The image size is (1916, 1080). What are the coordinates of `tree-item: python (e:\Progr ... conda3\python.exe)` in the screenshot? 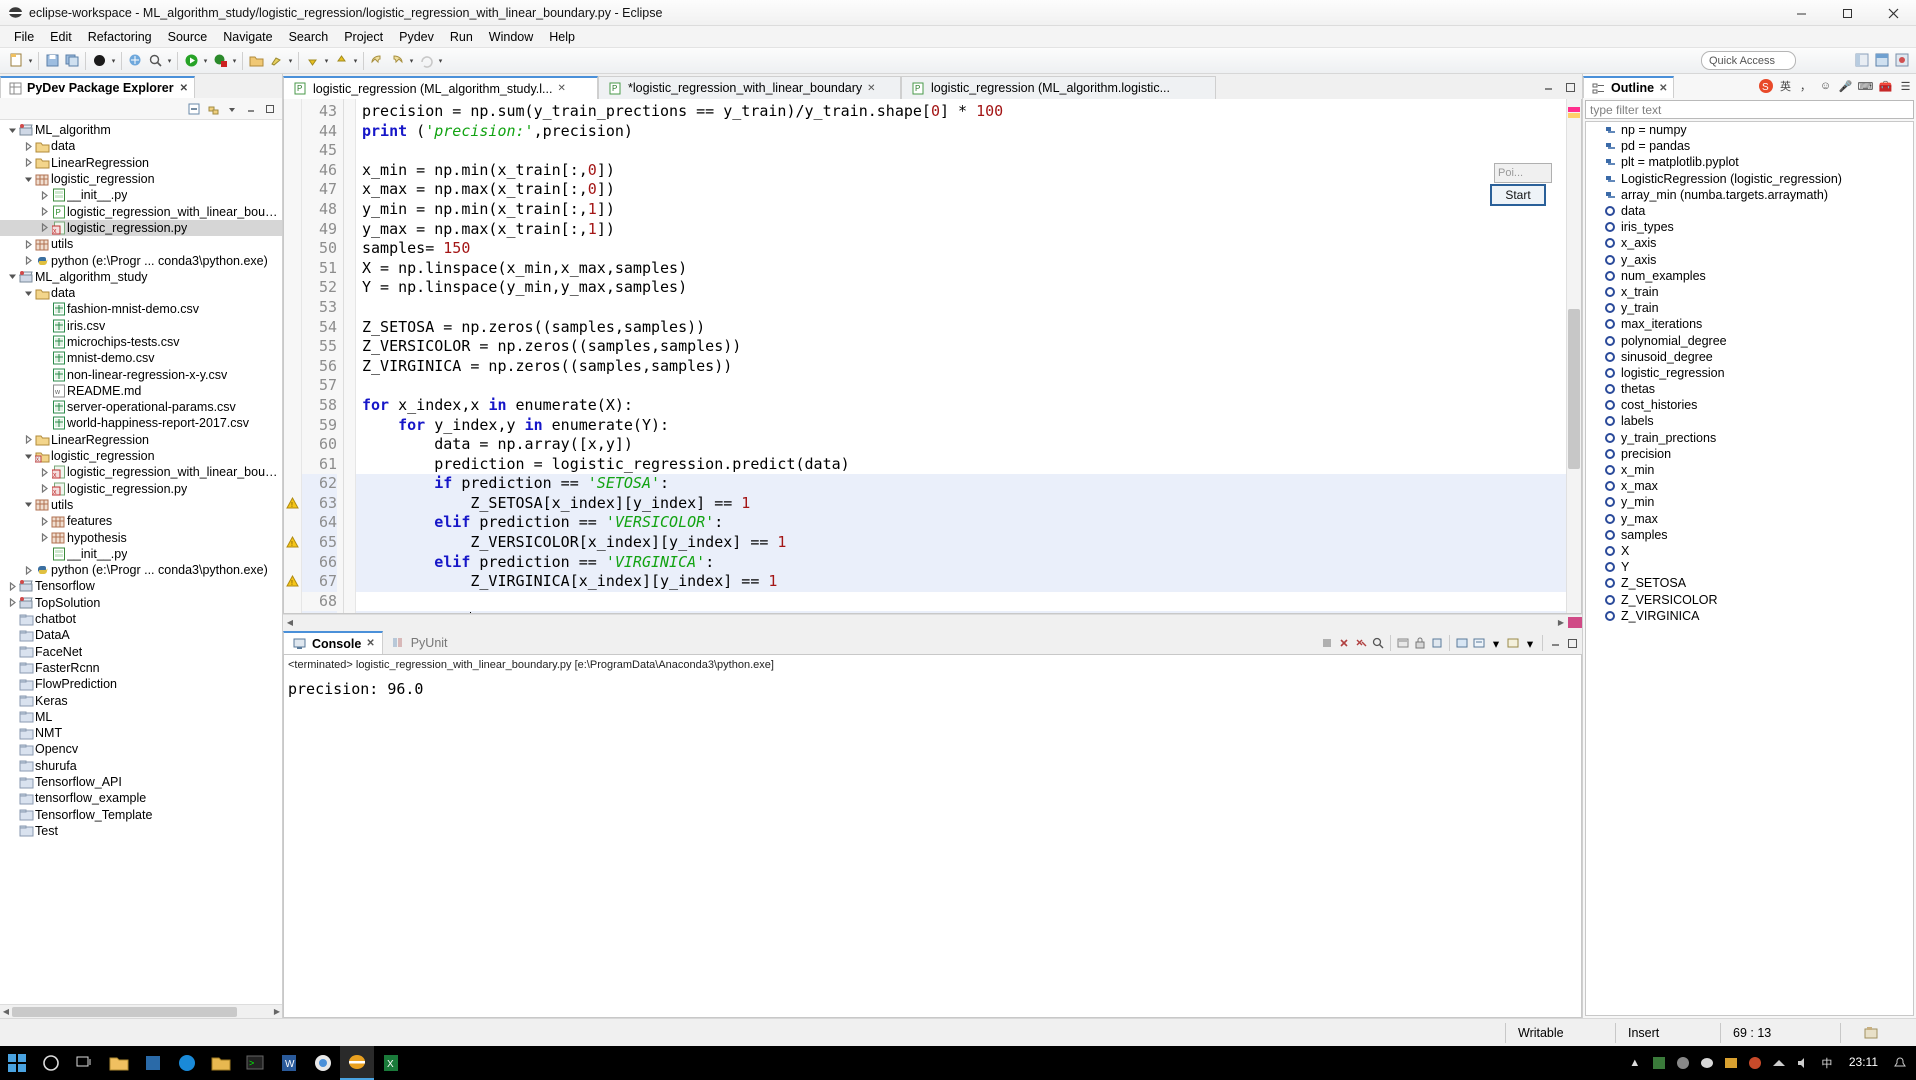 It's located at (141, 570).